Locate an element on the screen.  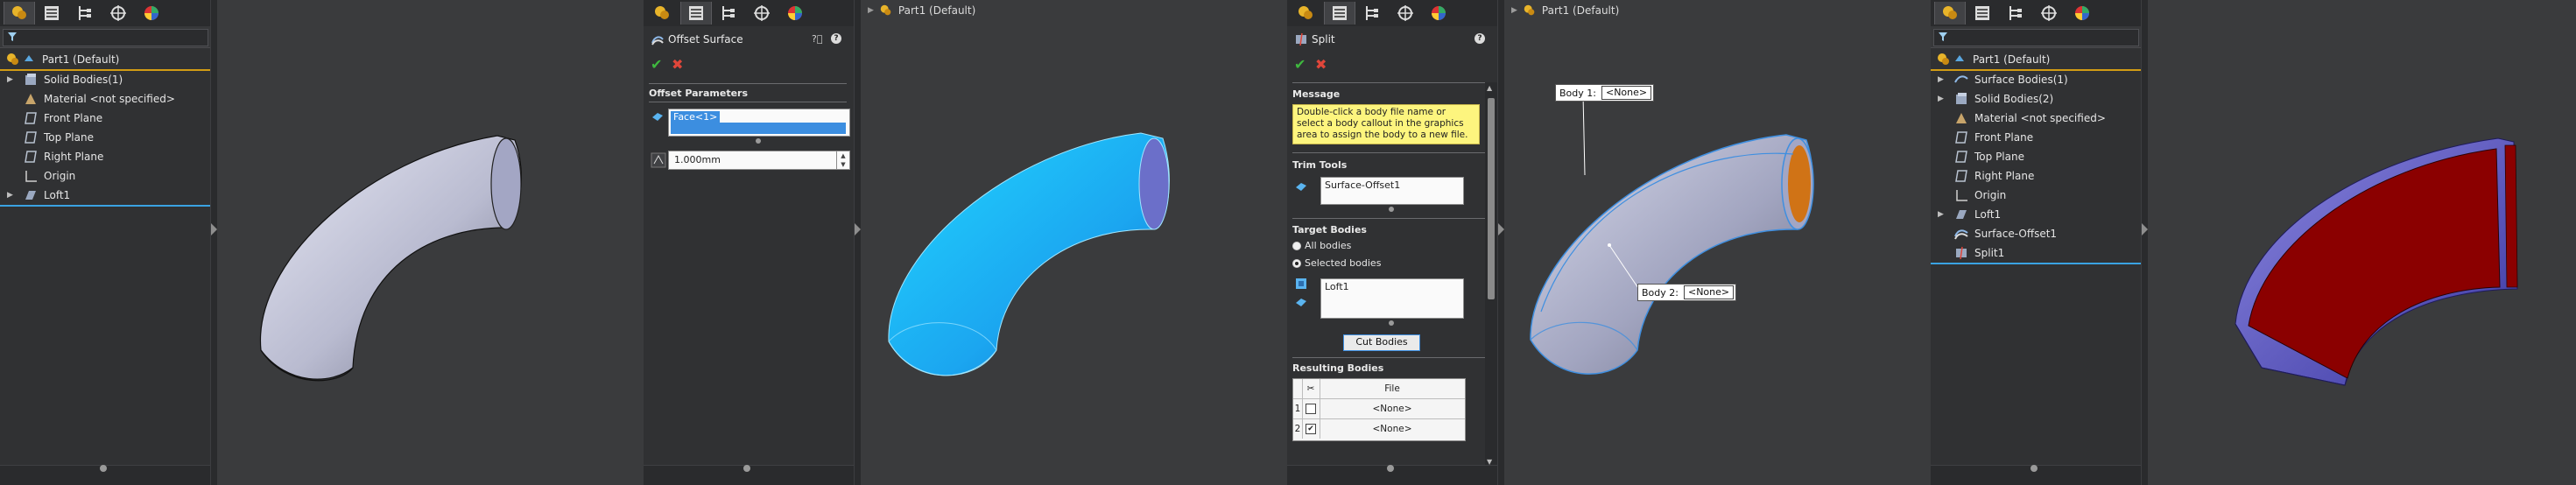
spin-buttons: ▲ ▼ is located at coordinates (842, 160).